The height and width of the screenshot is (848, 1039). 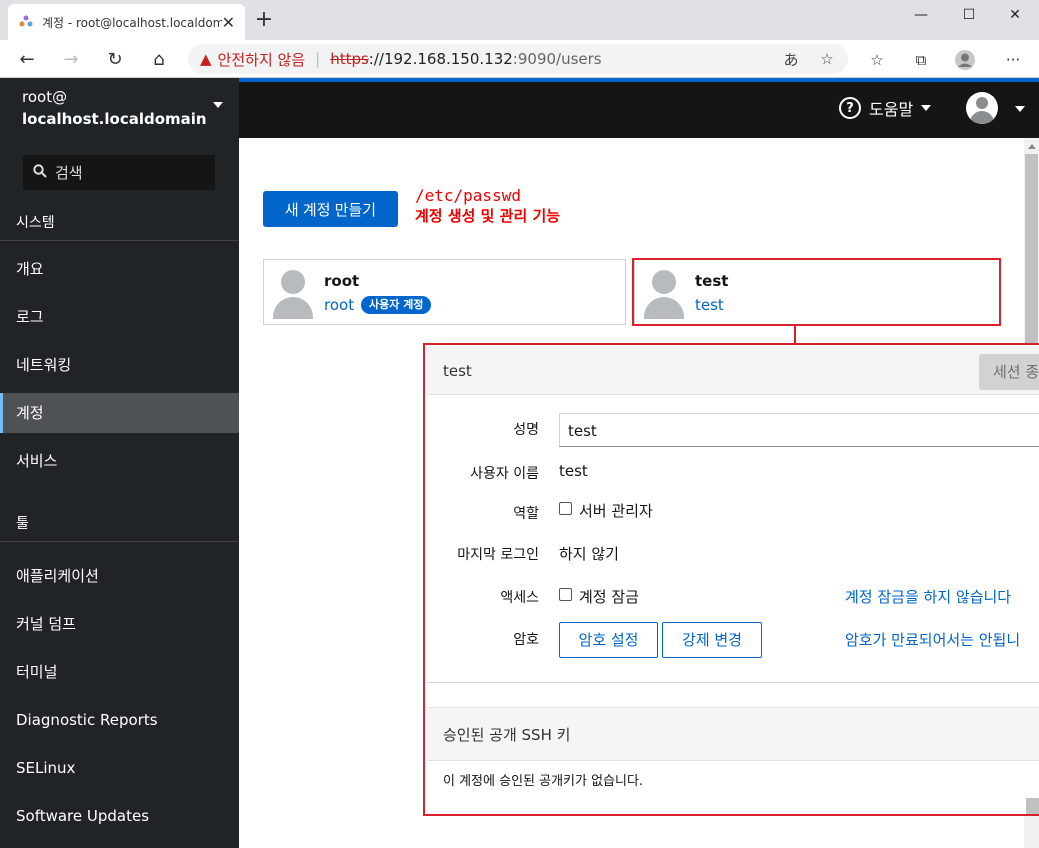 What do you see at coordinates (921, 60) in the screenshot?
I see `collections-icon: ⧉` at bounding box center [921, 60].